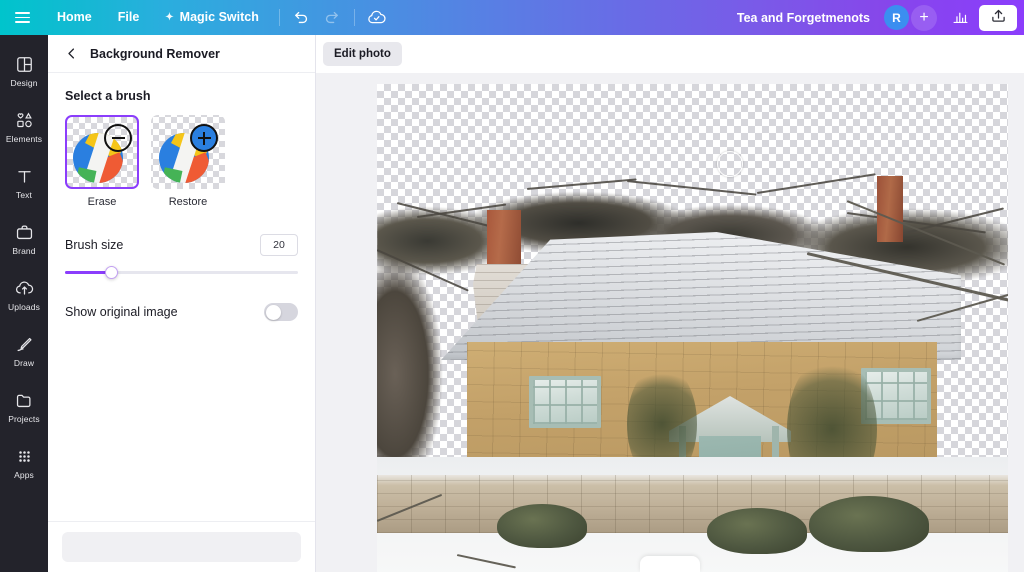  What do you see at coordinates (24, 418) in the screenshot?
I see `sidebar-item-projects-label: Projects` at bounding box center [24, 418].